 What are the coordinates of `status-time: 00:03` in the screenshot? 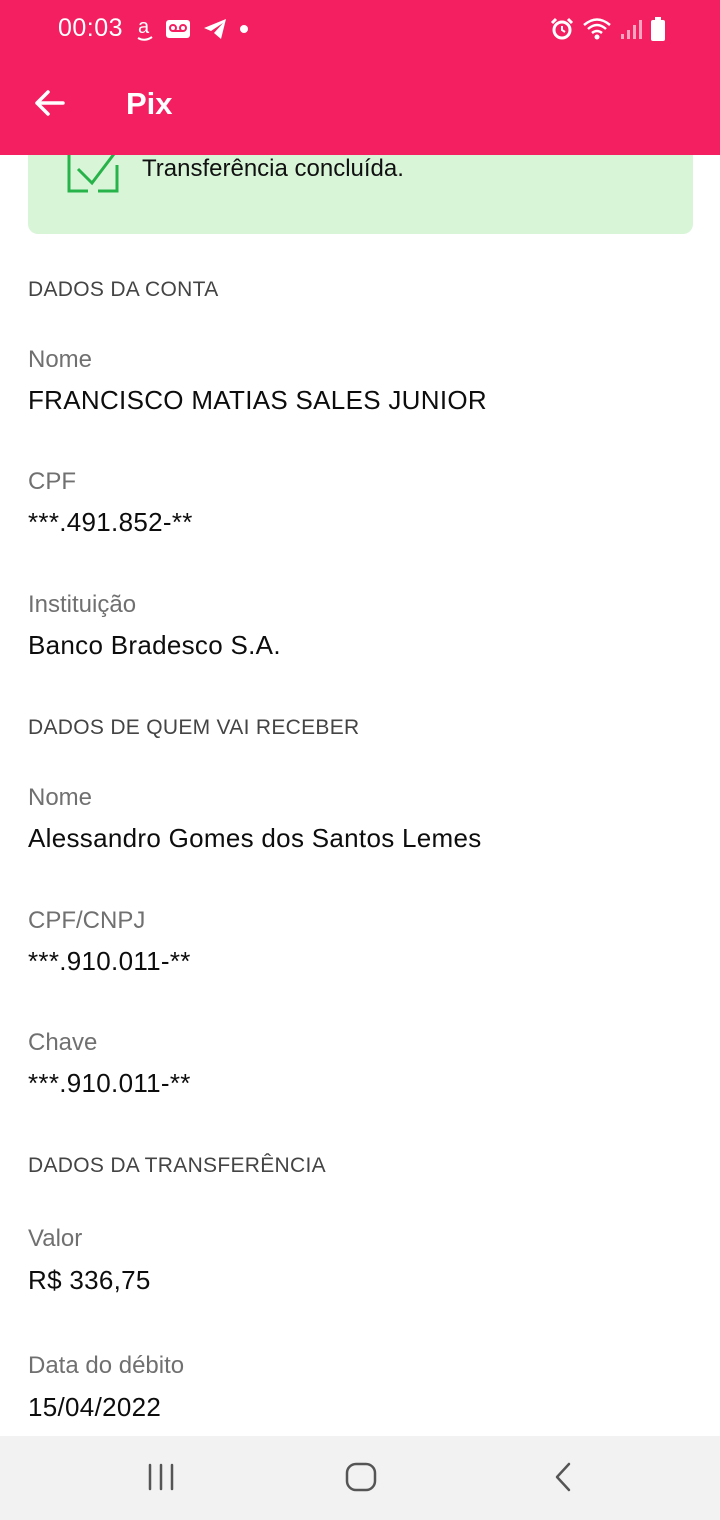 It's located at (91, 28).